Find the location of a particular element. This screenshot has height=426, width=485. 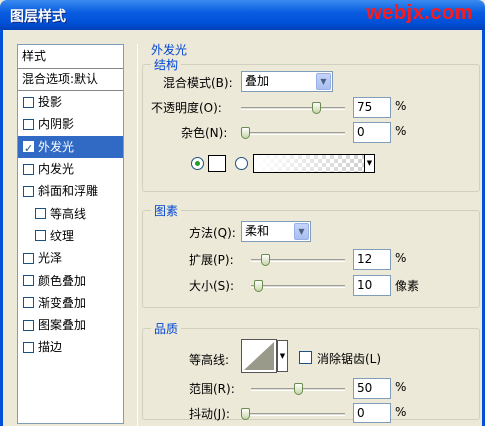

contour-picker: ▼ is located at coordinates (264, 356).